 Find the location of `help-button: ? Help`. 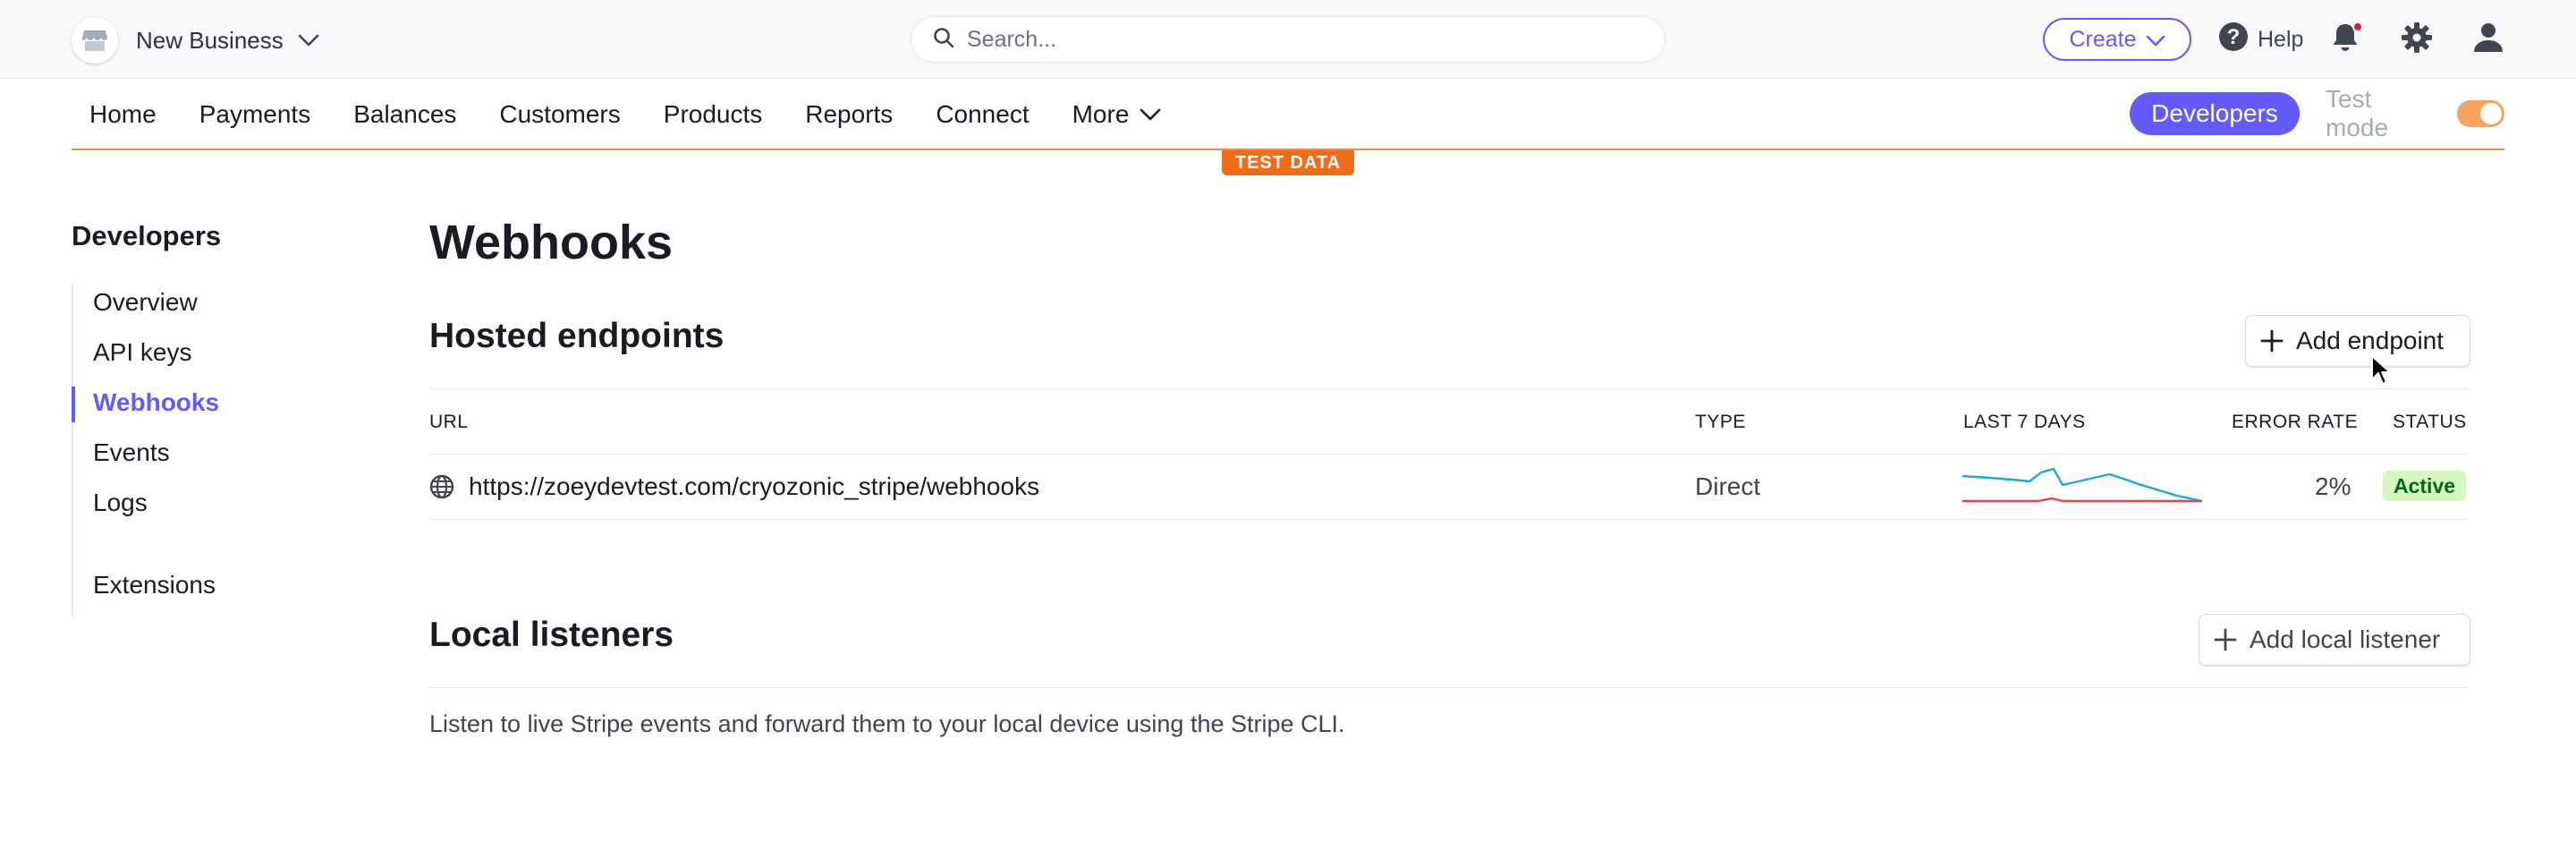

help-button: ? Help is located at coordinates (2260, 39).